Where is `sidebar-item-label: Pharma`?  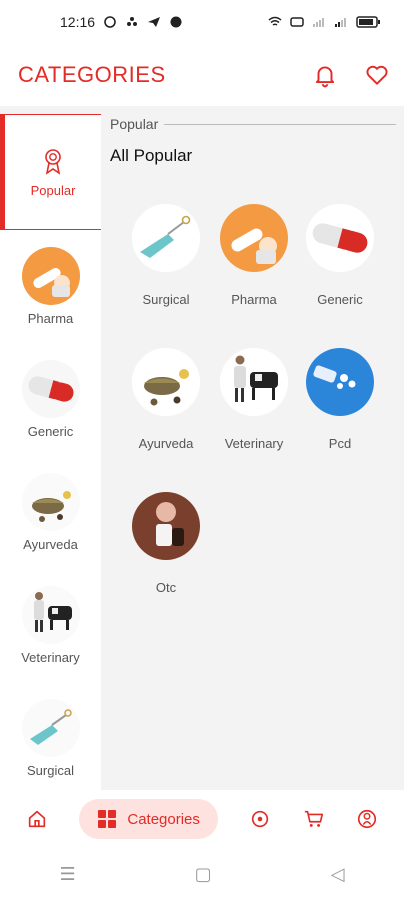 sidebar-item-label: Pharma is located at coordinates (50, 318).